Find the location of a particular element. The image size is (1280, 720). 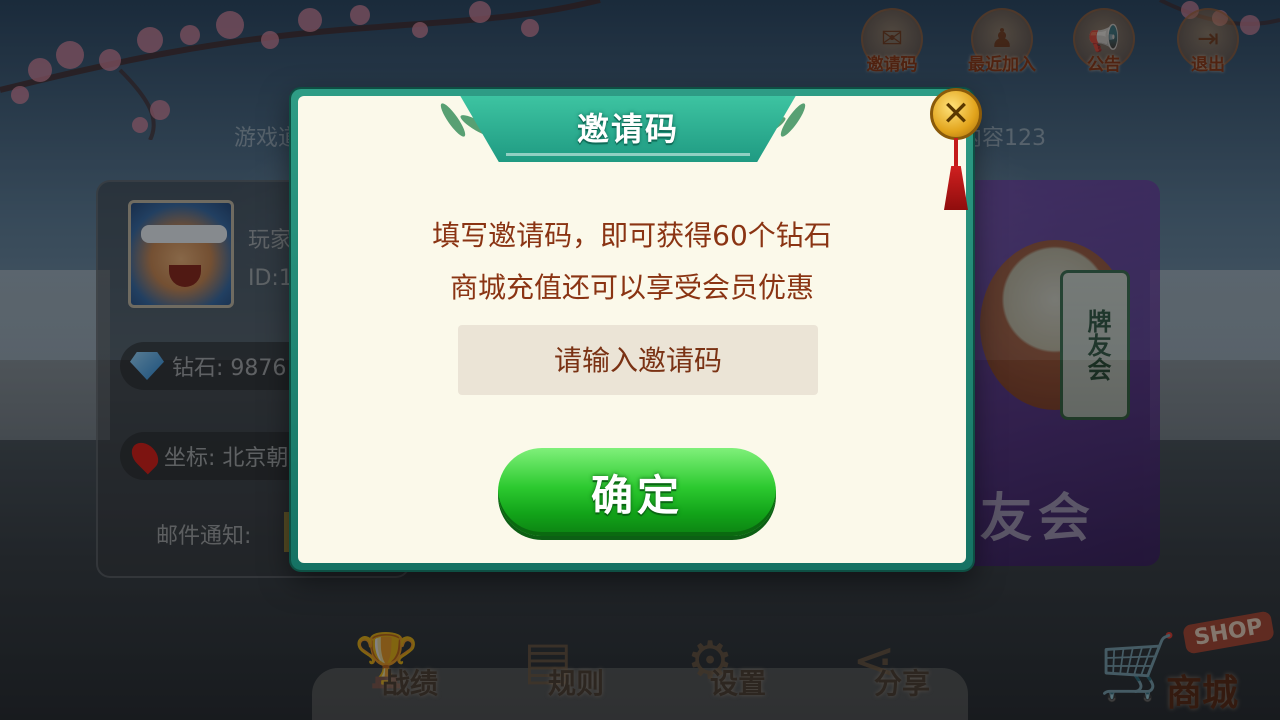

dialog-title-banner: 邀请码 is located at coordinates (628, 129).